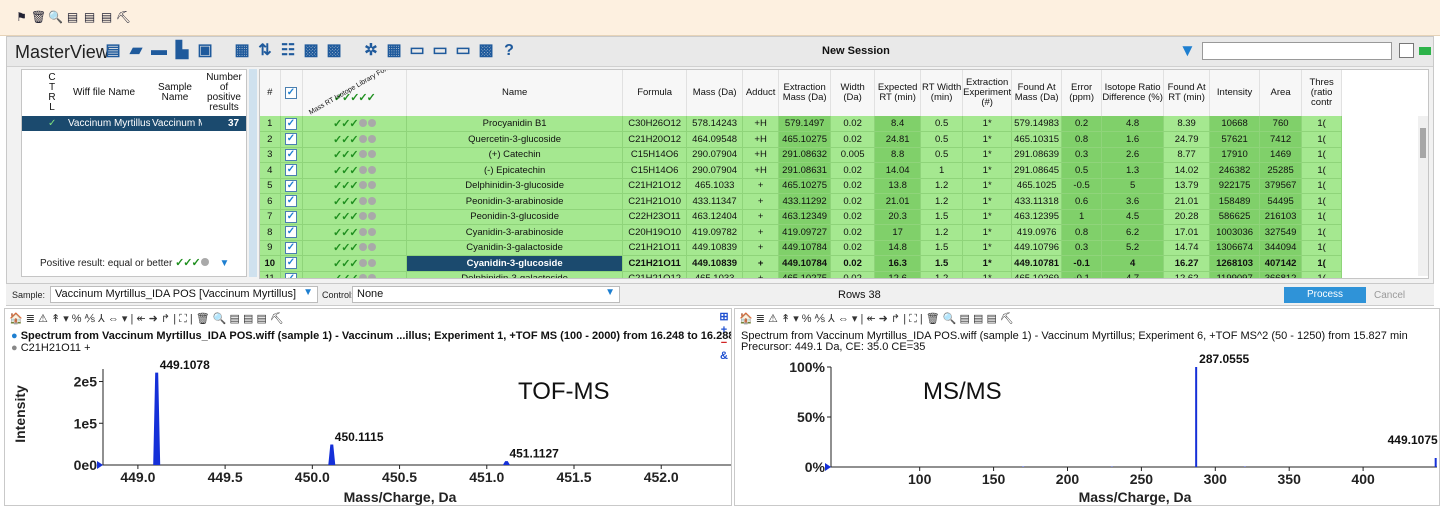 This screenshot has height=506, width=1440. What do you see at coordinates (113, 51) in the screenshot?
I see `export-icon: ▤` at bounding box center [113, 51].